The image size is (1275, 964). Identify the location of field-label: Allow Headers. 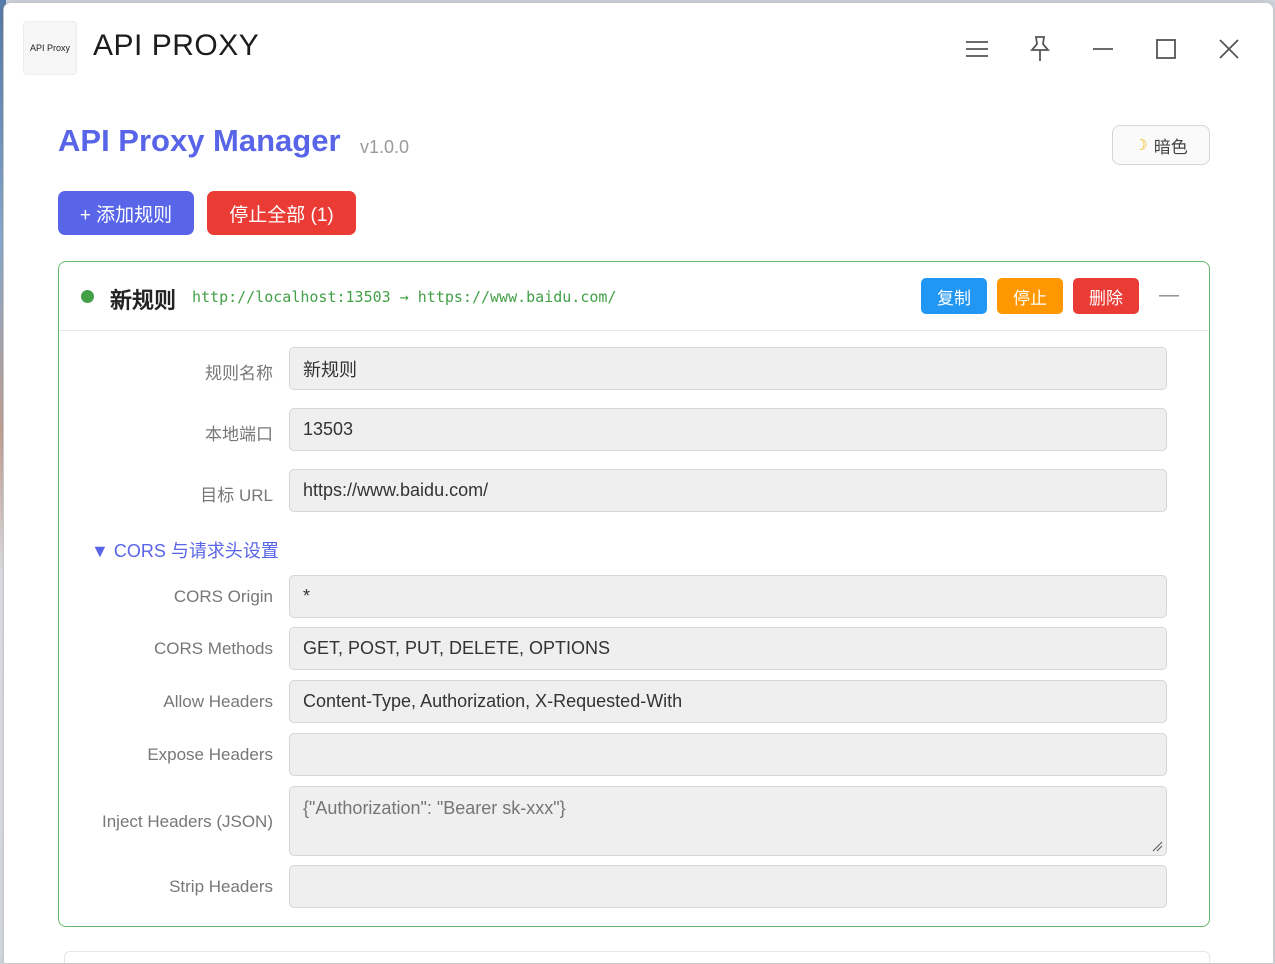
(218, 701).